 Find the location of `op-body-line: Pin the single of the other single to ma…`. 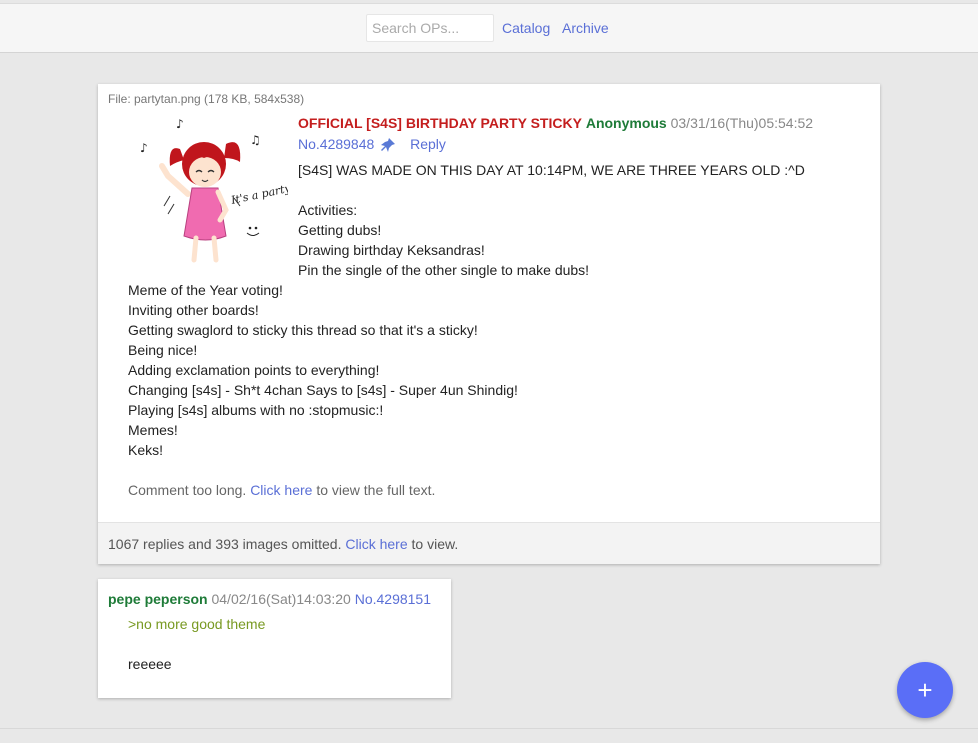

op-body-line: Pin the single of the other single to ma… is located at coordinates (444, 270).